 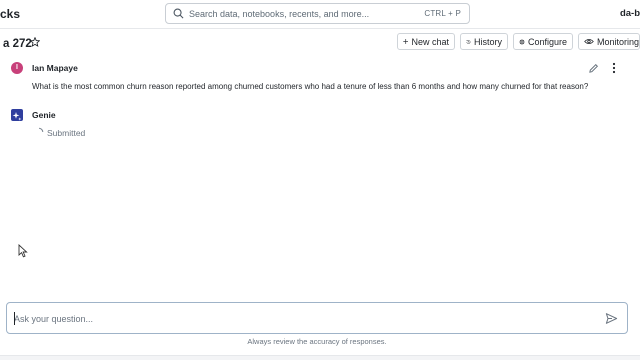 I want to click on mouse-cursor-icon, so click(x=23, y=251).